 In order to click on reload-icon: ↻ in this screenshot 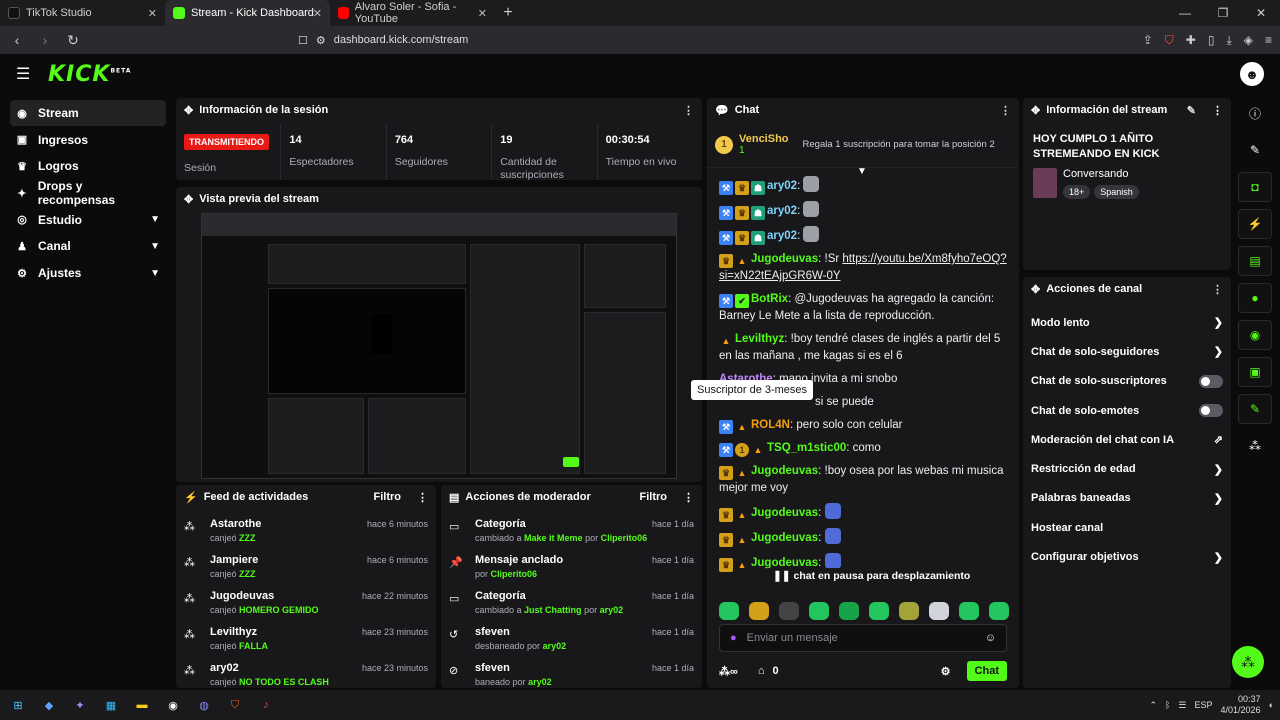, I will do `click(73, 40)`.